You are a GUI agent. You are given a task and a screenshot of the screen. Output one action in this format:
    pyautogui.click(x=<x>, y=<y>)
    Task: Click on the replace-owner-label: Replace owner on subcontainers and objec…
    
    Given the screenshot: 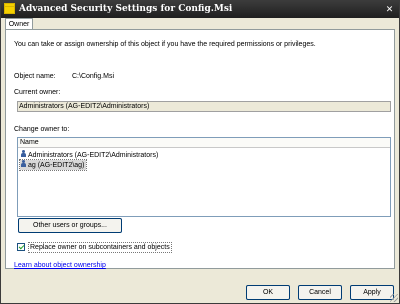 What is the action you would take?
    pyautogui.click(x=100, y=247)
    